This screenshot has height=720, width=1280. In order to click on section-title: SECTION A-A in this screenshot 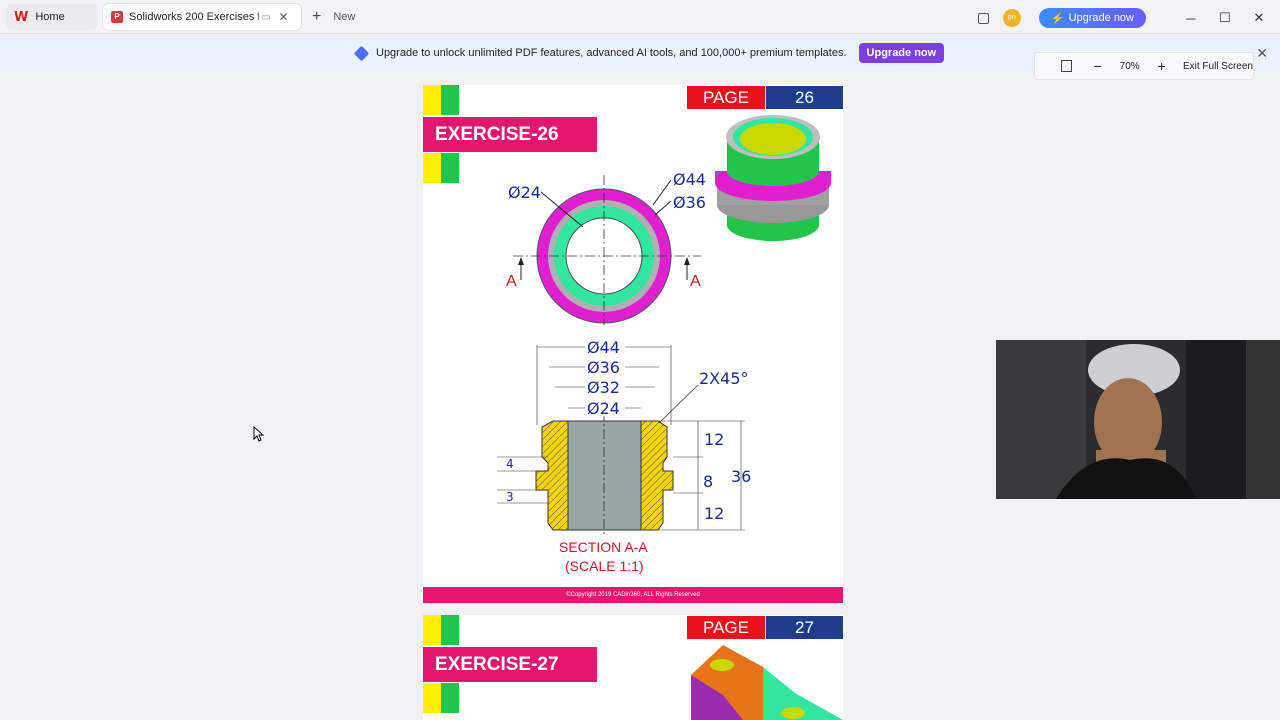, I will do `click(603, 547)`.